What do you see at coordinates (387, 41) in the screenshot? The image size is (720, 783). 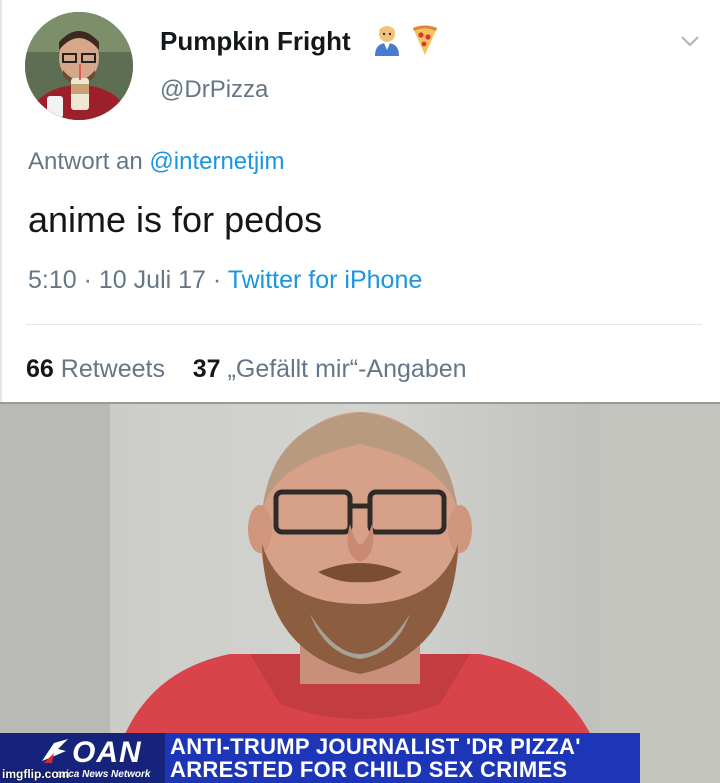 I see `person-emoji-icon` at bounding box center [387, 41].